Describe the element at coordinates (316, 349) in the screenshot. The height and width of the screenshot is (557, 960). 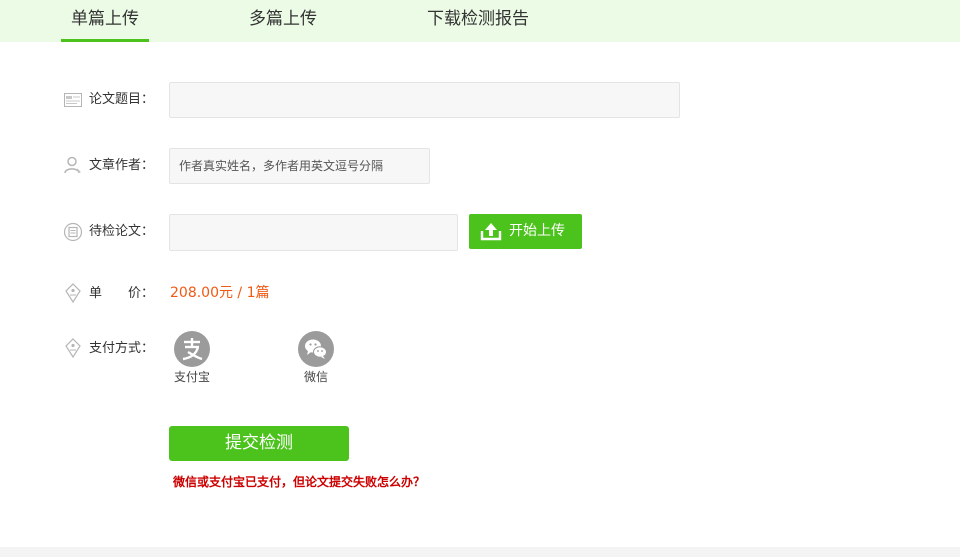
I see `wechat-icon` at that location.